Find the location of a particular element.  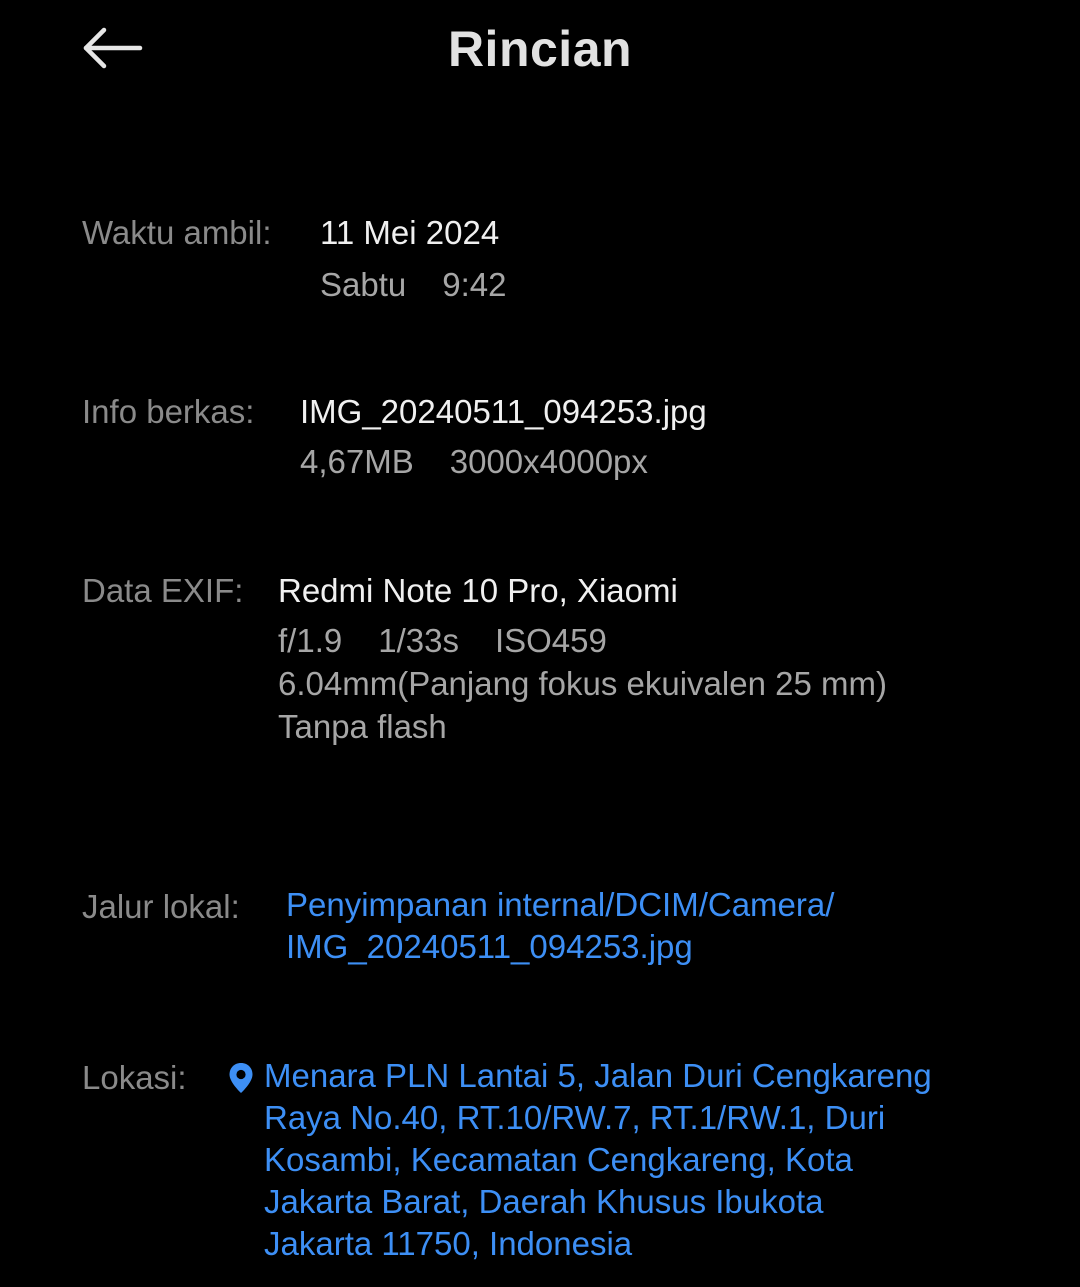

file-size-resolution: 4,67MB 3000x4000px is located at coordinates (474, 462).